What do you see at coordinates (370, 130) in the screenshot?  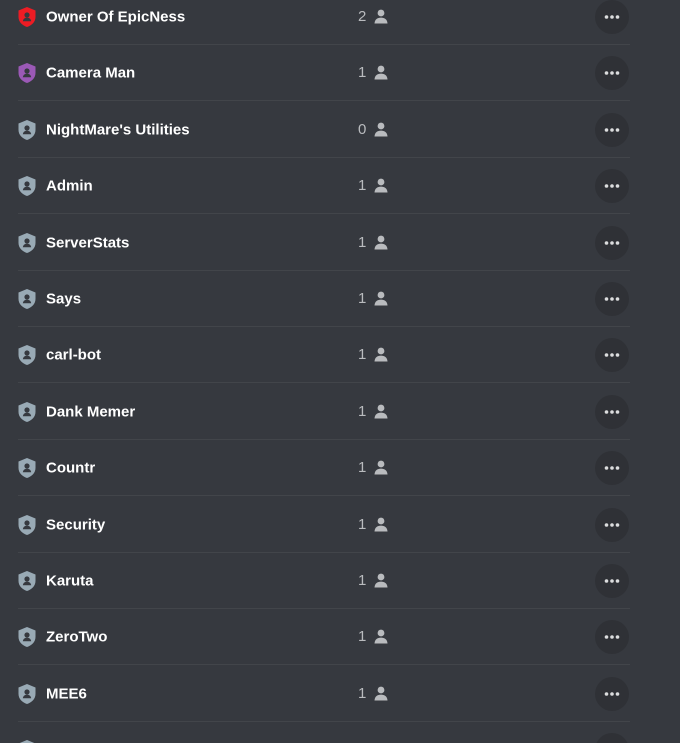 I see `member-count: 0` at bounding box center [370, 130].